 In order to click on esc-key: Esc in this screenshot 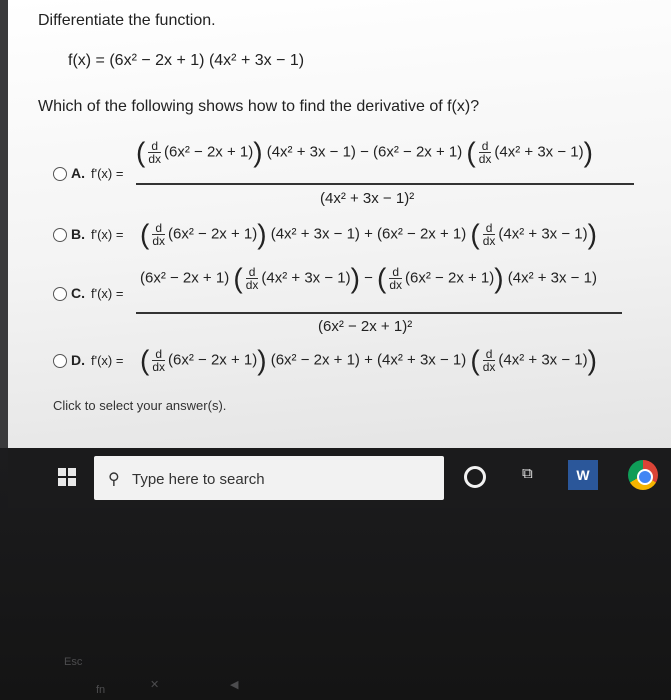, I will do `click(73, 662)`.